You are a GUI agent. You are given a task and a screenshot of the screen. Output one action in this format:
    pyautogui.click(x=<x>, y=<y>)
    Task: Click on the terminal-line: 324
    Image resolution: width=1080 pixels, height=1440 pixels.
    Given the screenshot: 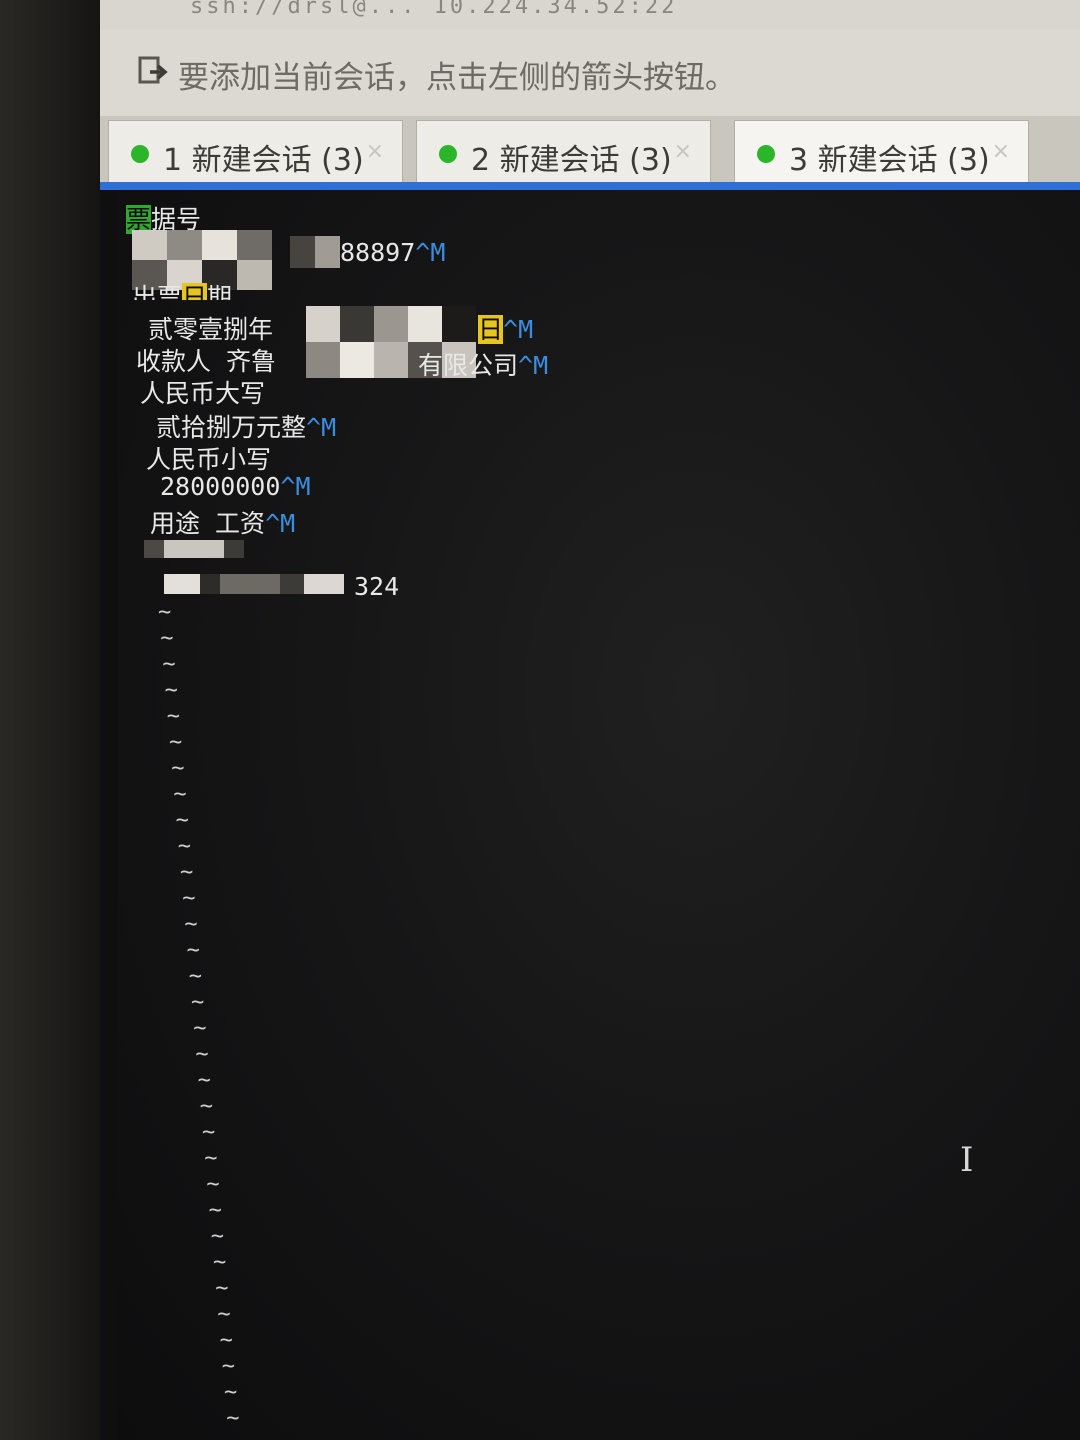 What is the action you would take?
    pyautogui.click(x=377, y=586)
    